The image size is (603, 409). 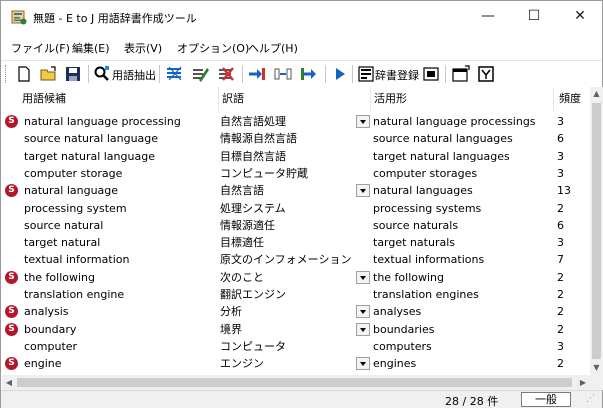 I want to click on term-extract-icon, so click(x=102, y=74).